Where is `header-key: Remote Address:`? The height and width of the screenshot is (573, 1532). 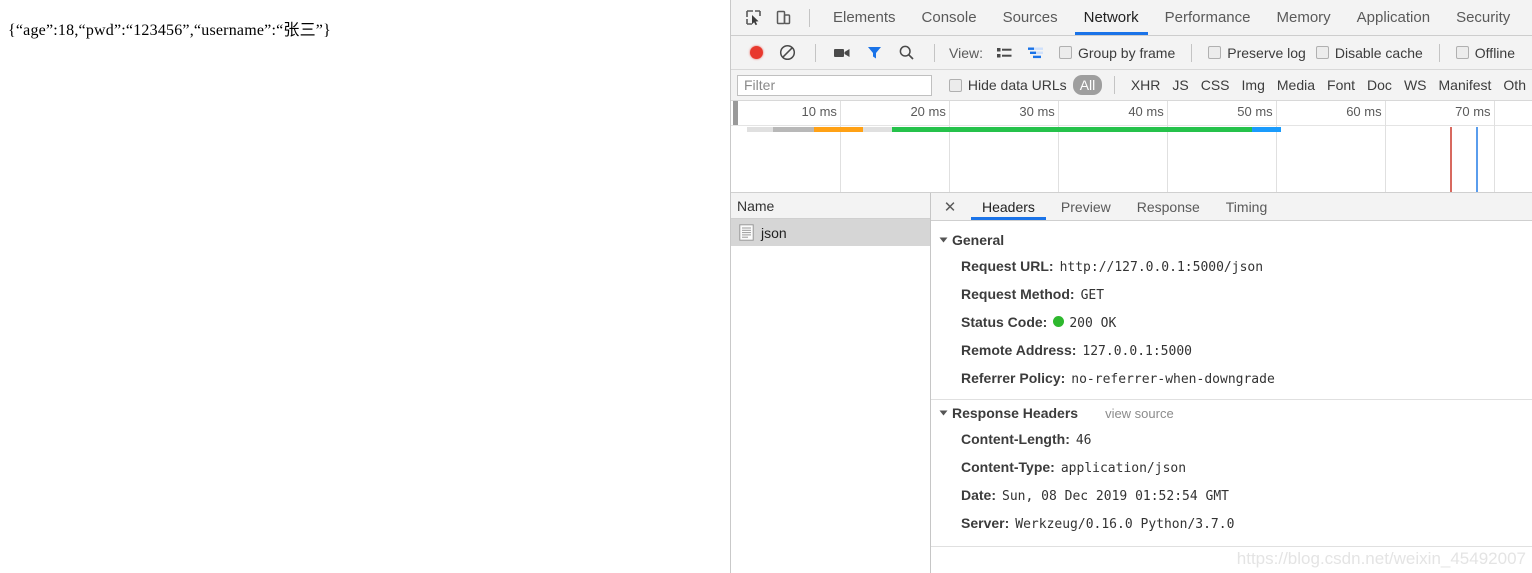 header-key: Remote Address: is located at coordinates (1019, 350).